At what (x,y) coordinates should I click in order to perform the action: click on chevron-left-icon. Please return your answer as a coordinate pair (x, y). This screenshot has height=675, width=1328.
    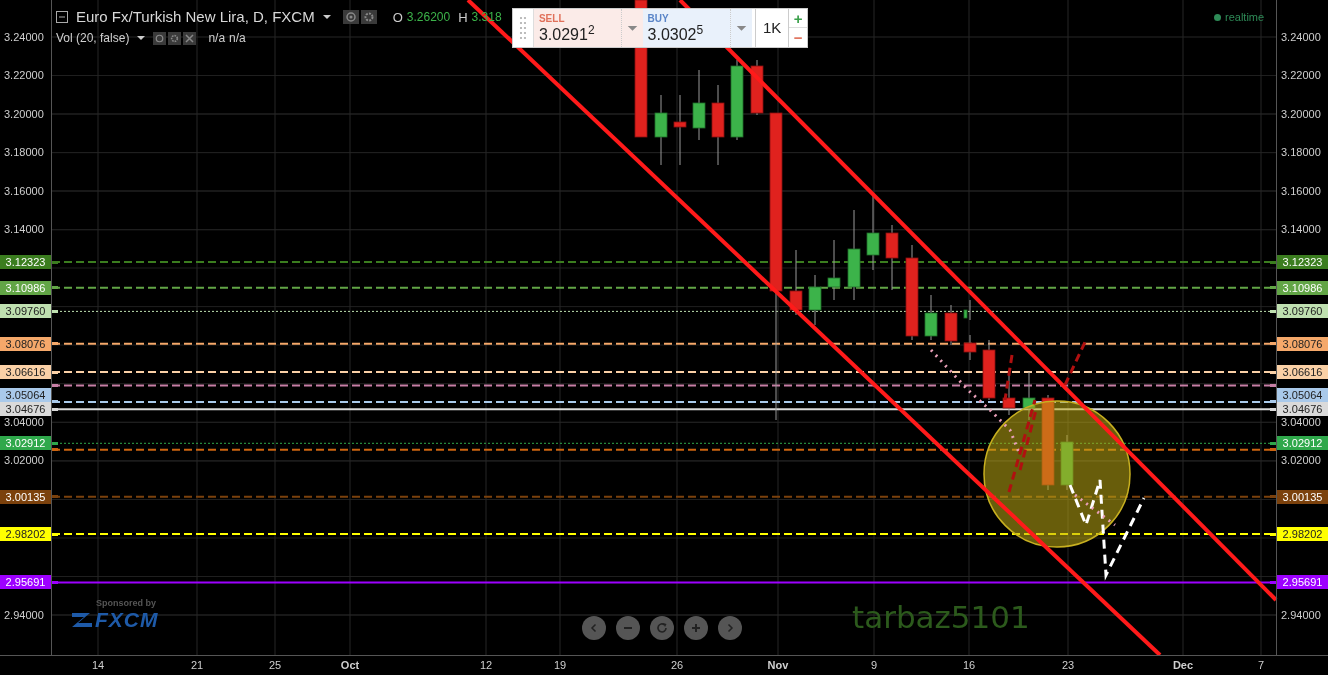
    Looking at the image, I should click on (594, 628).